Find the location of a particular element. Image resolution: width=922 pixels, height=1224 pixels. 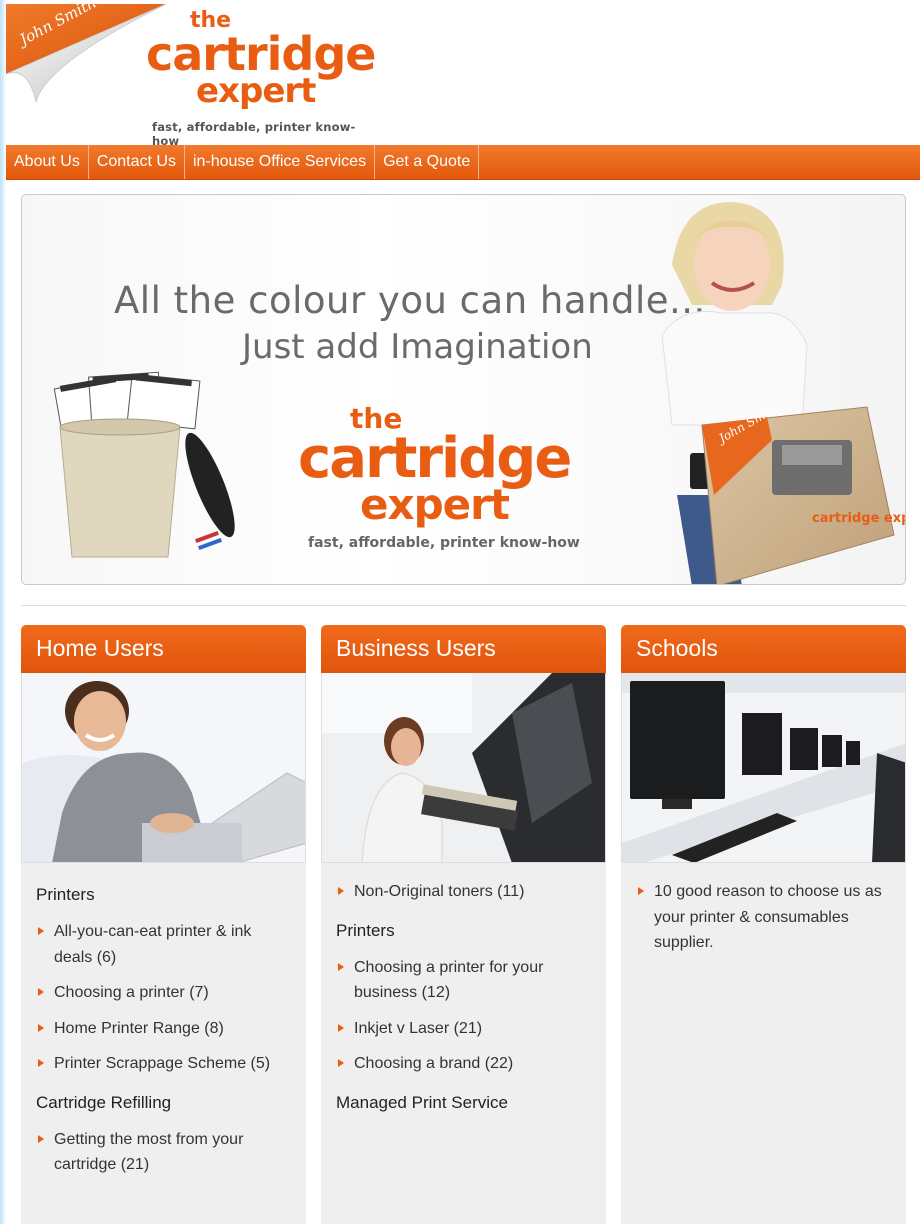

divider is located at coordinates (463, 605).